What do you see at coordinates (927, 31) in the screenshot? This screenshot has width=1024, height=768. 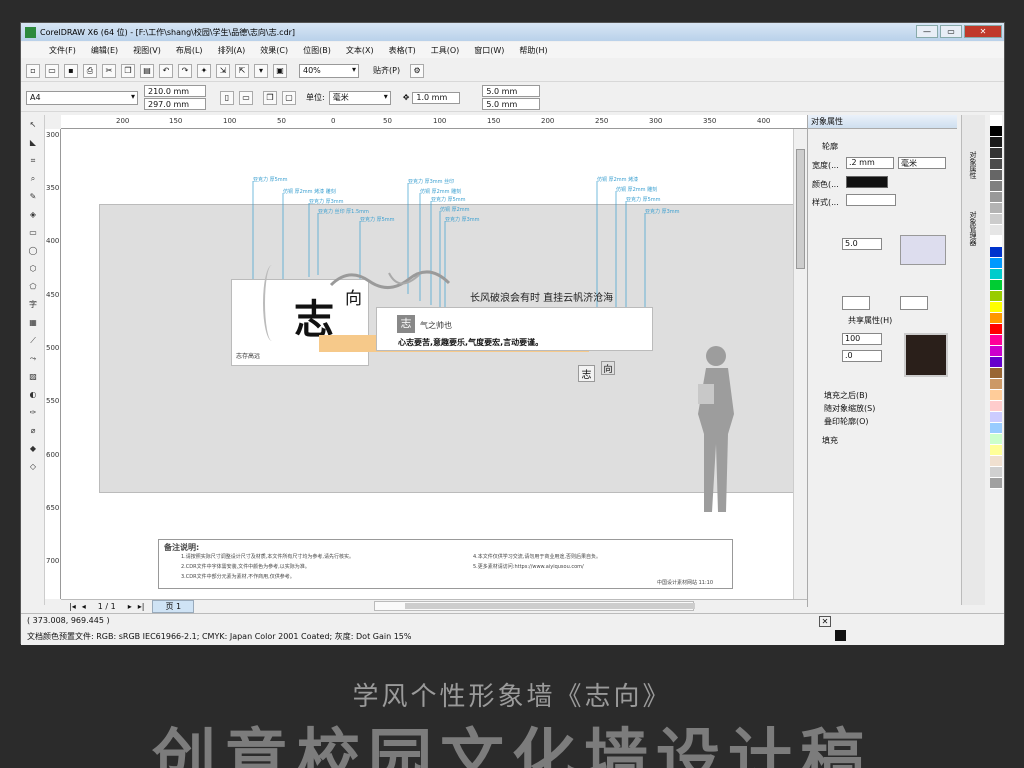 I see `minimize-button: —` at bounding box center [927, 31].